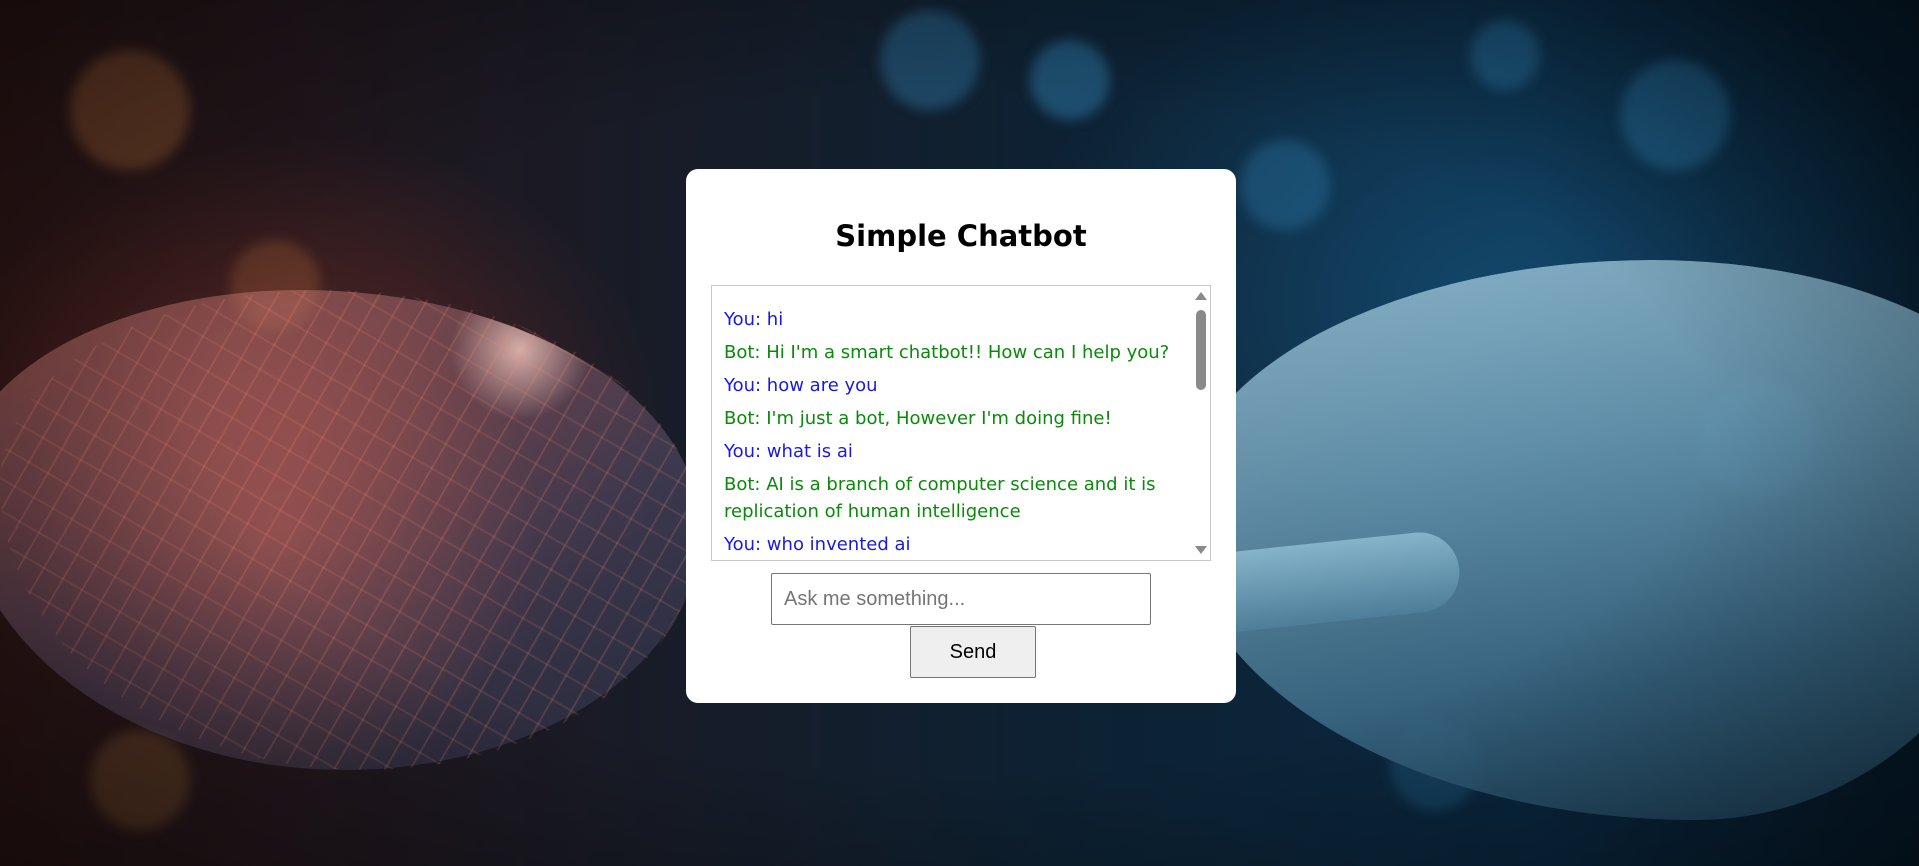 The height and width of the screenshot is (866, 1919). Describe the element at coordinates (788, 451) in the screenshot. I see `user-message: You: what is ai` at that location.